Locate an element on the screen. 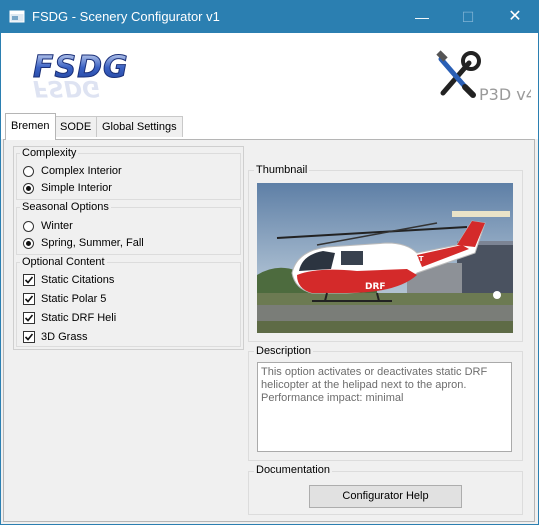  window-title: FSDG - Scenery Configurator v1 is located at coordinates (126, 16).